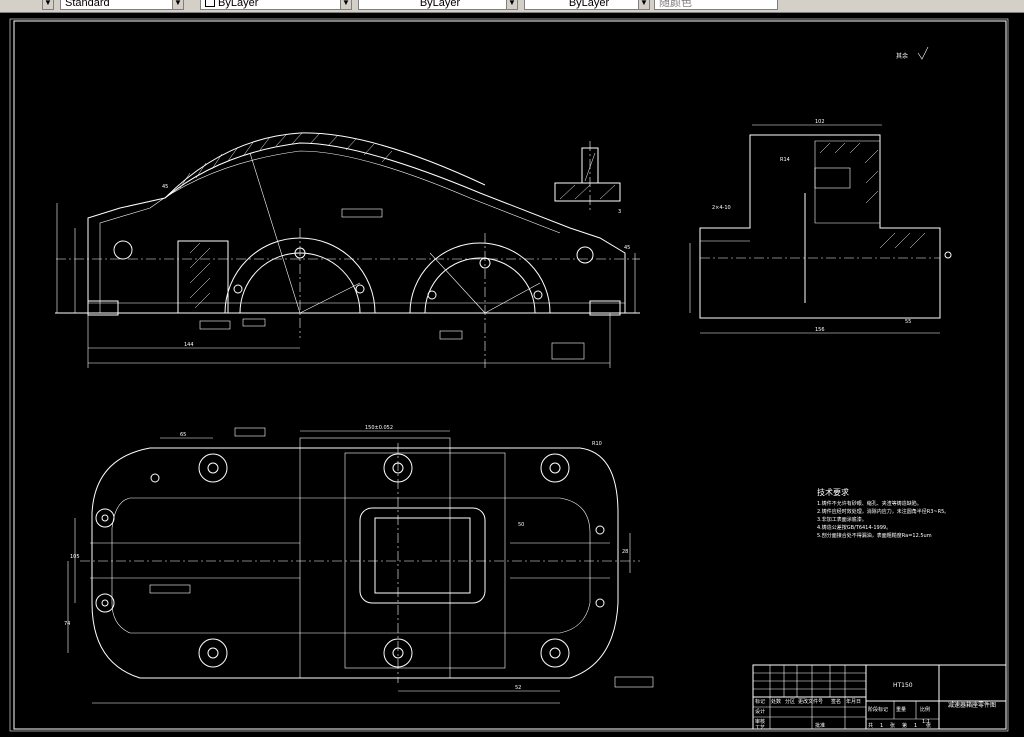  I want to click on surface-finish-note: 其余, so click(912, 53).